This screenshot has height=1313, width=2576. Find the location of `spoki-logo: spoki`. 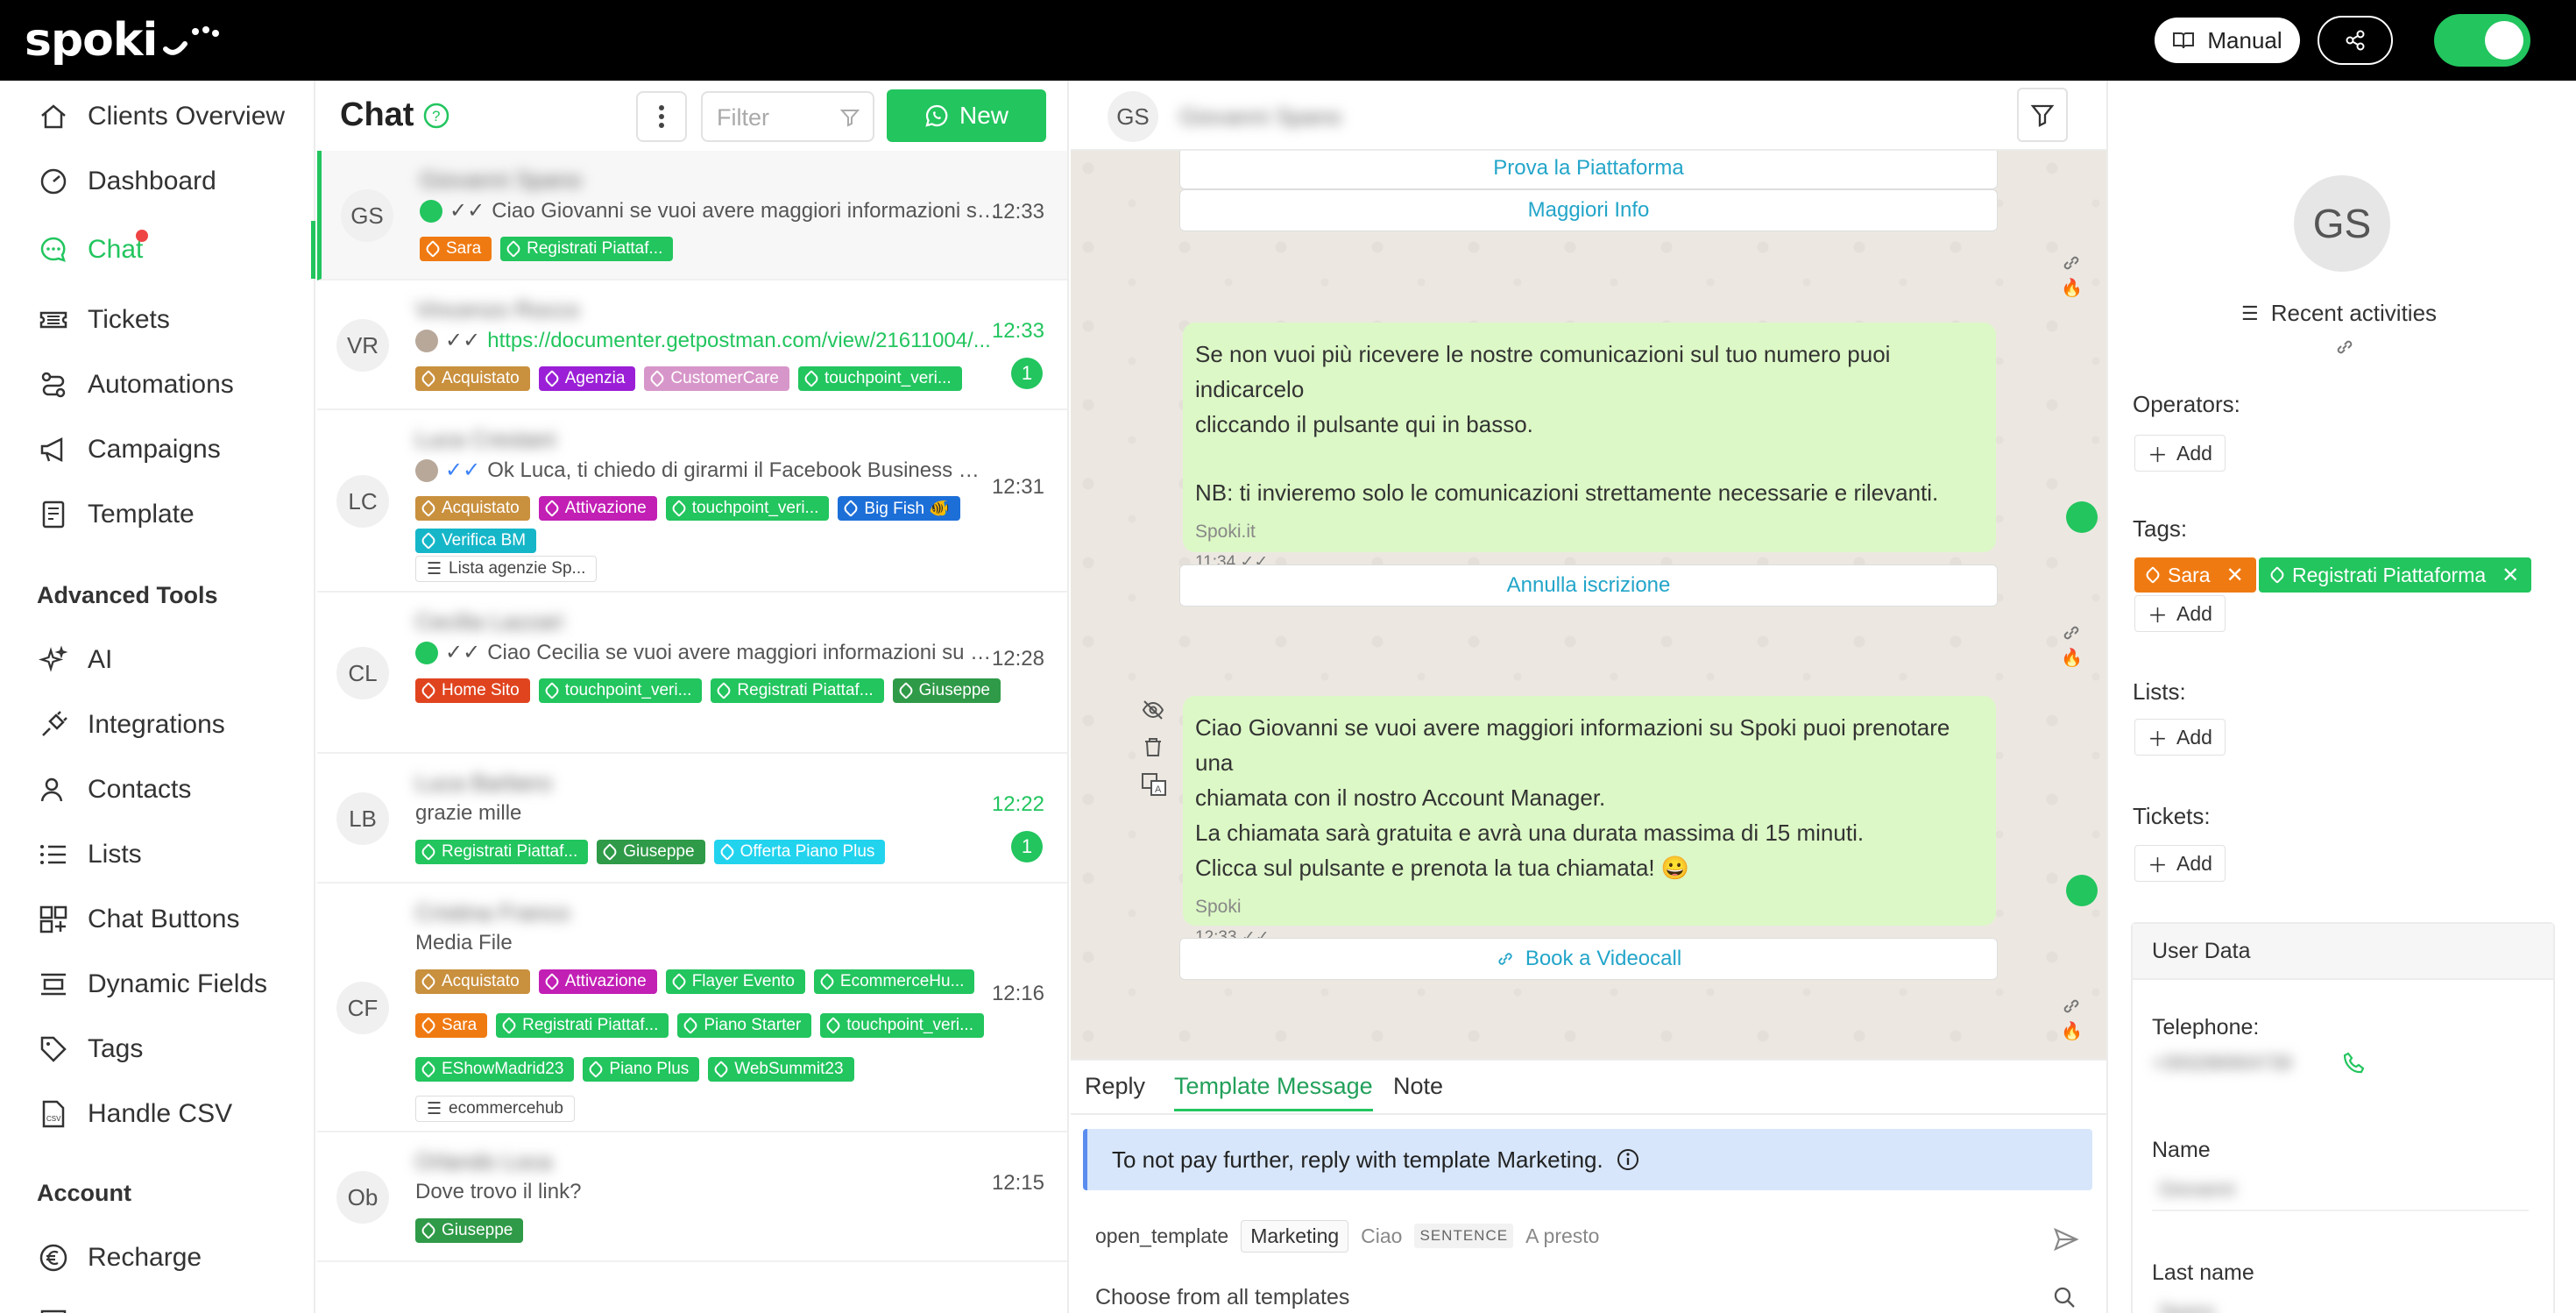

spoki-logo: spoki is located at coordinates (122, 40).